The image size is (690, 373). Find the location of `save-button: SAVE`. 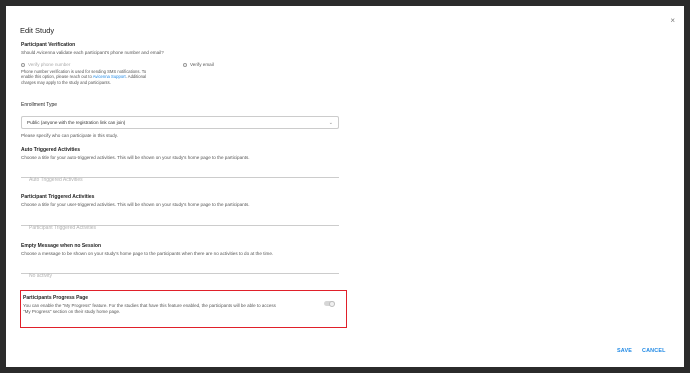

save-button: SAVE is located at coordinates (624, 351).